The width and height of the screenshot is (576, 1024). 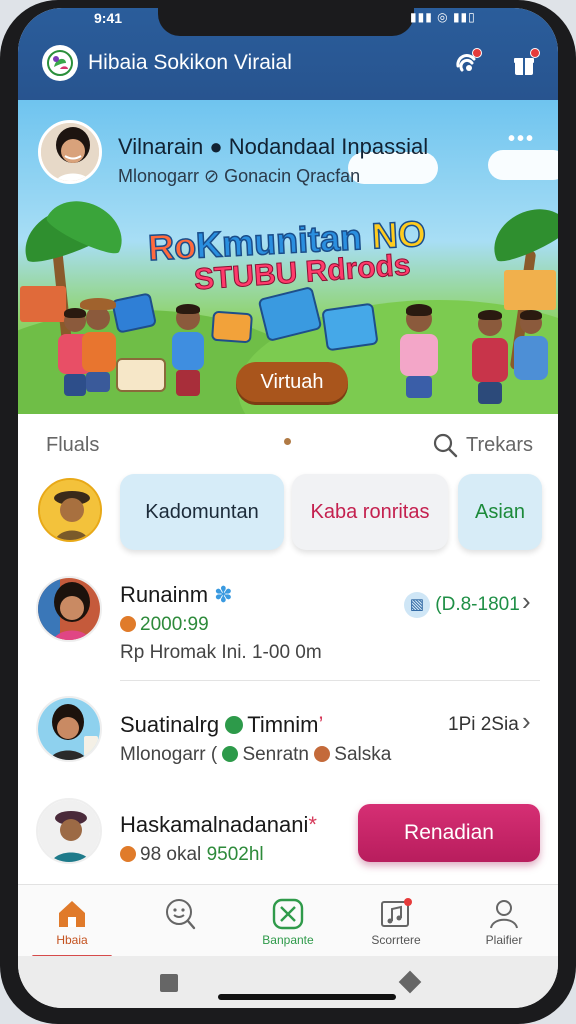 What do you see at coordinates (499, 445) in the screenshot?
I see `section-title-right: Trekars` at bounding box center [499, 445].